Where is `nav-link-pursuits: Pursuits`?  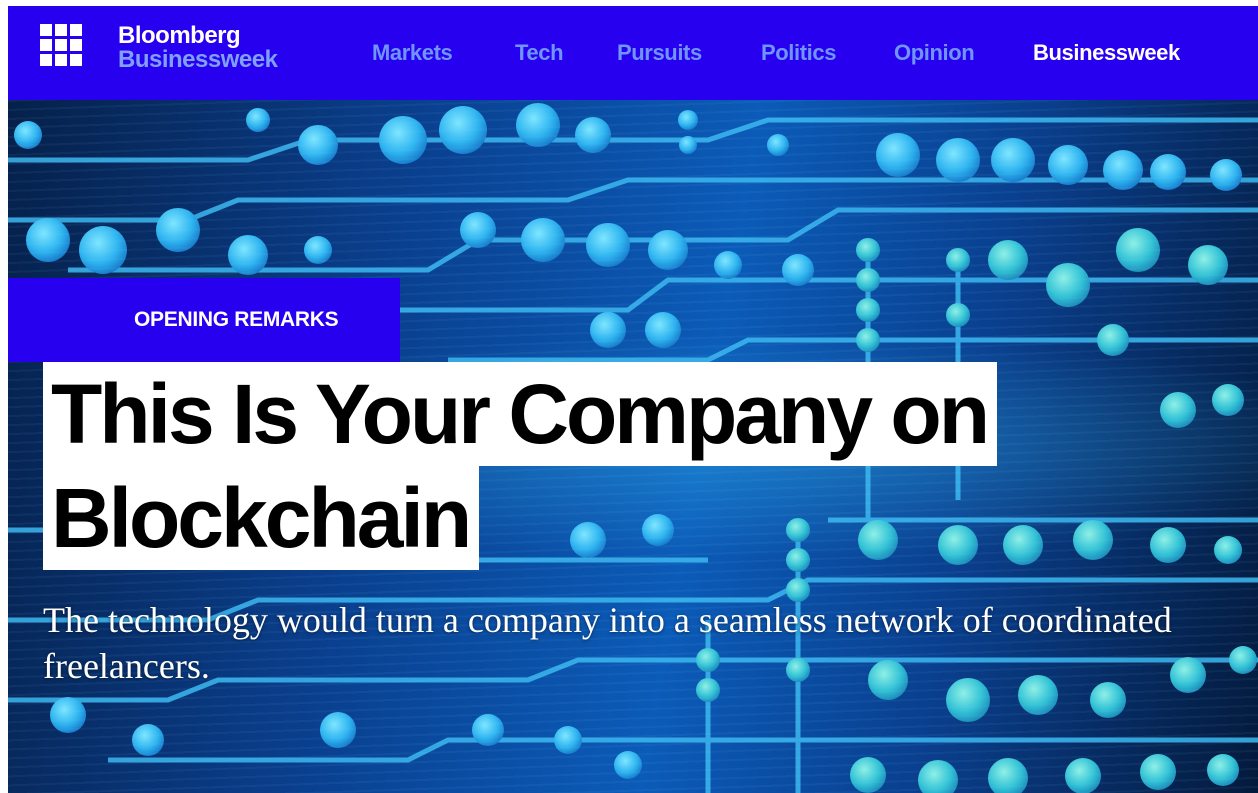
nav-link-pursuits: Pursuits is located at coordinates (659, 53).